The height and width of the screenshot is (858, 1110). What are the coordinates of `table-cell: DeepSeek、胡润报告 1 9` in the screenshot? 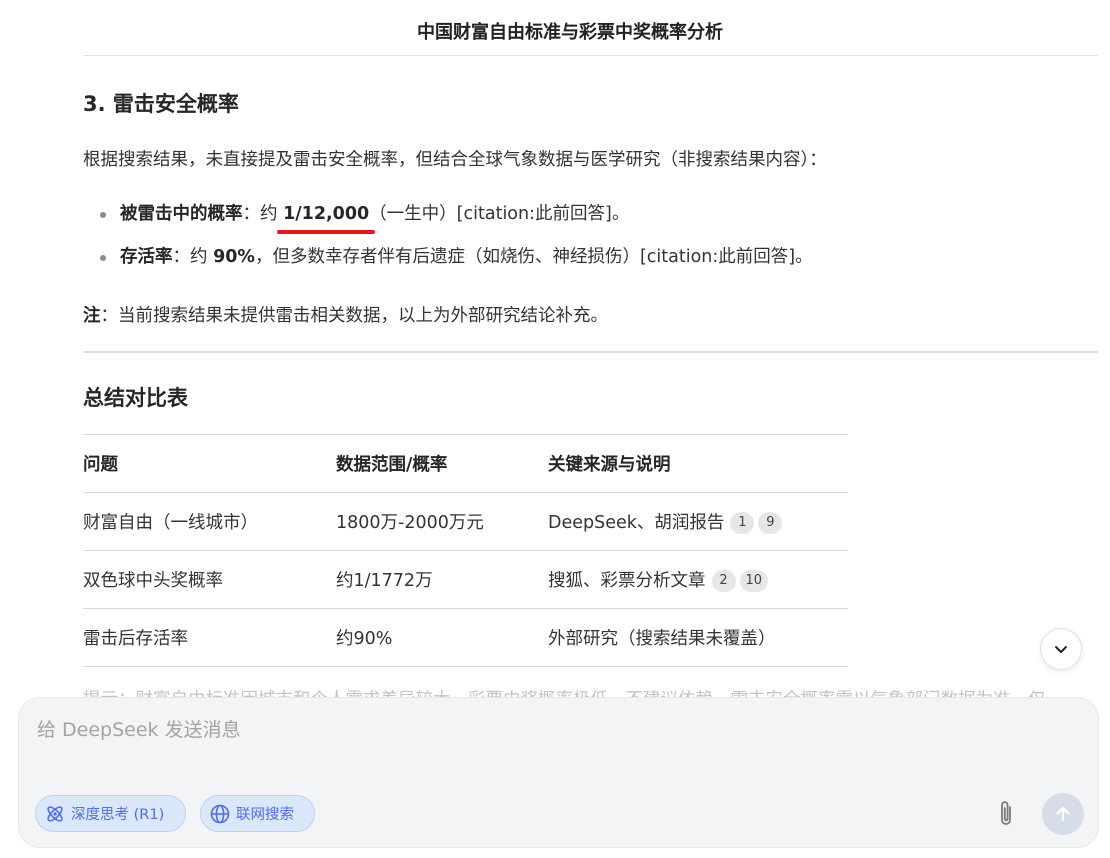 It's located at (698, 521).